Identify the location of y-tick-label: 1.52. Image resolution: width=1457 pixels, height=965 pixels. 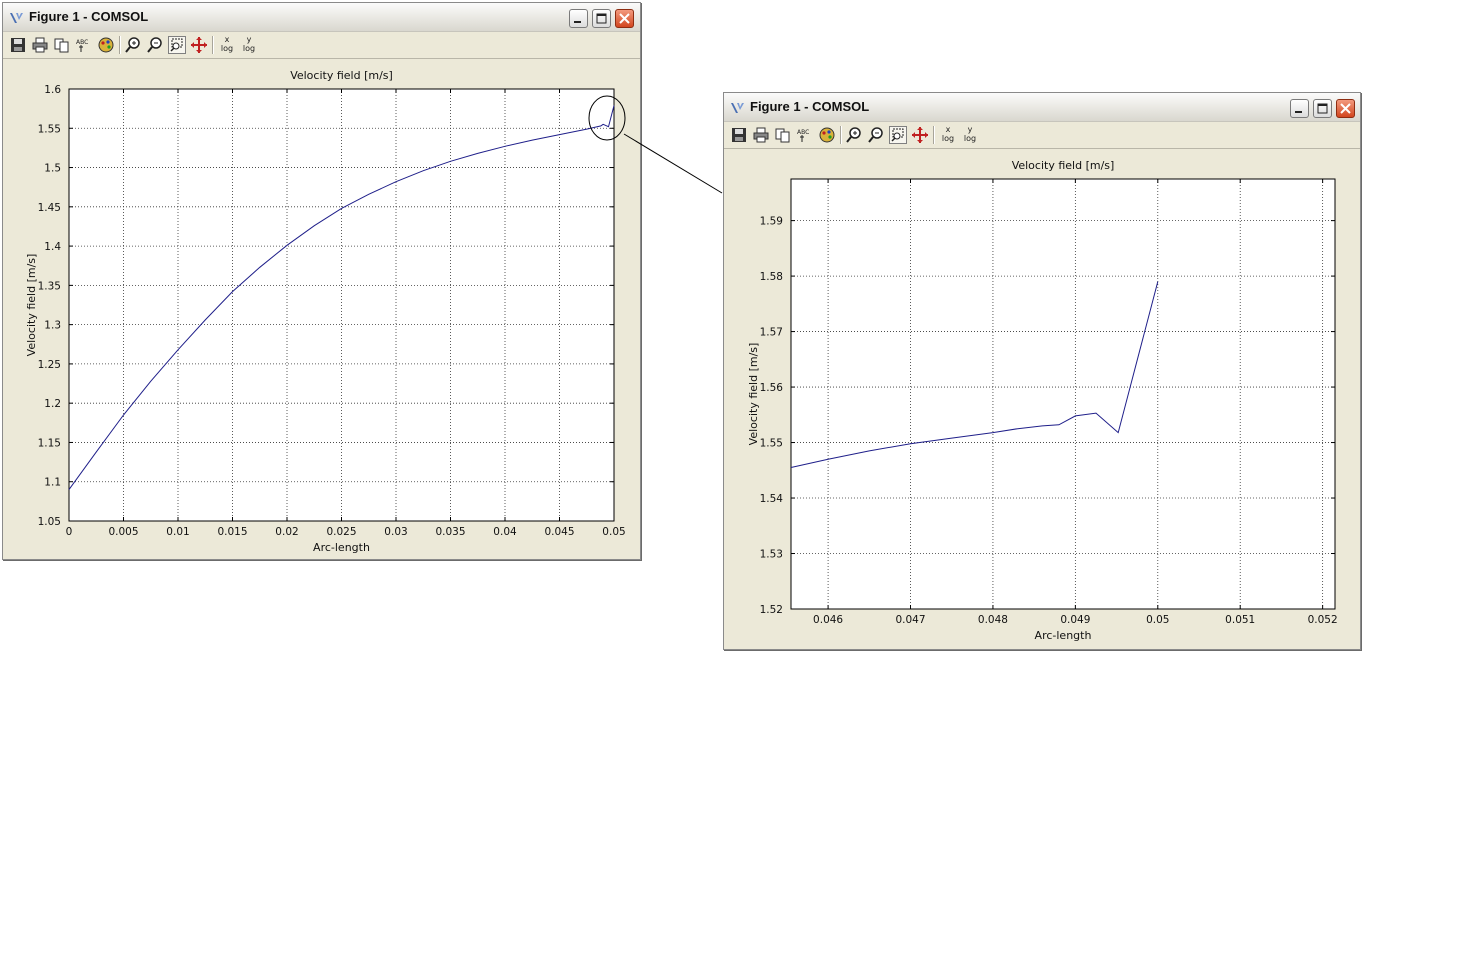
(771, 610).